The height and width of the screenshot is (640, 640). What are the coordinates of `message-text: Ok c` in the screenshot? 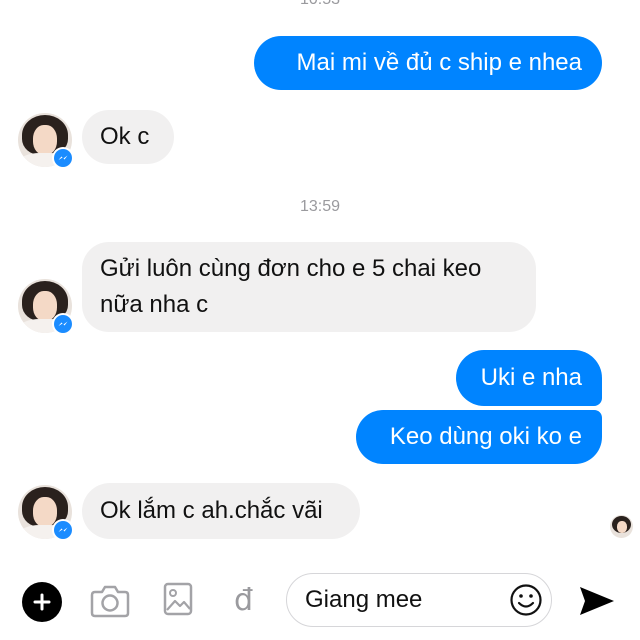 It's located at (125, 136).